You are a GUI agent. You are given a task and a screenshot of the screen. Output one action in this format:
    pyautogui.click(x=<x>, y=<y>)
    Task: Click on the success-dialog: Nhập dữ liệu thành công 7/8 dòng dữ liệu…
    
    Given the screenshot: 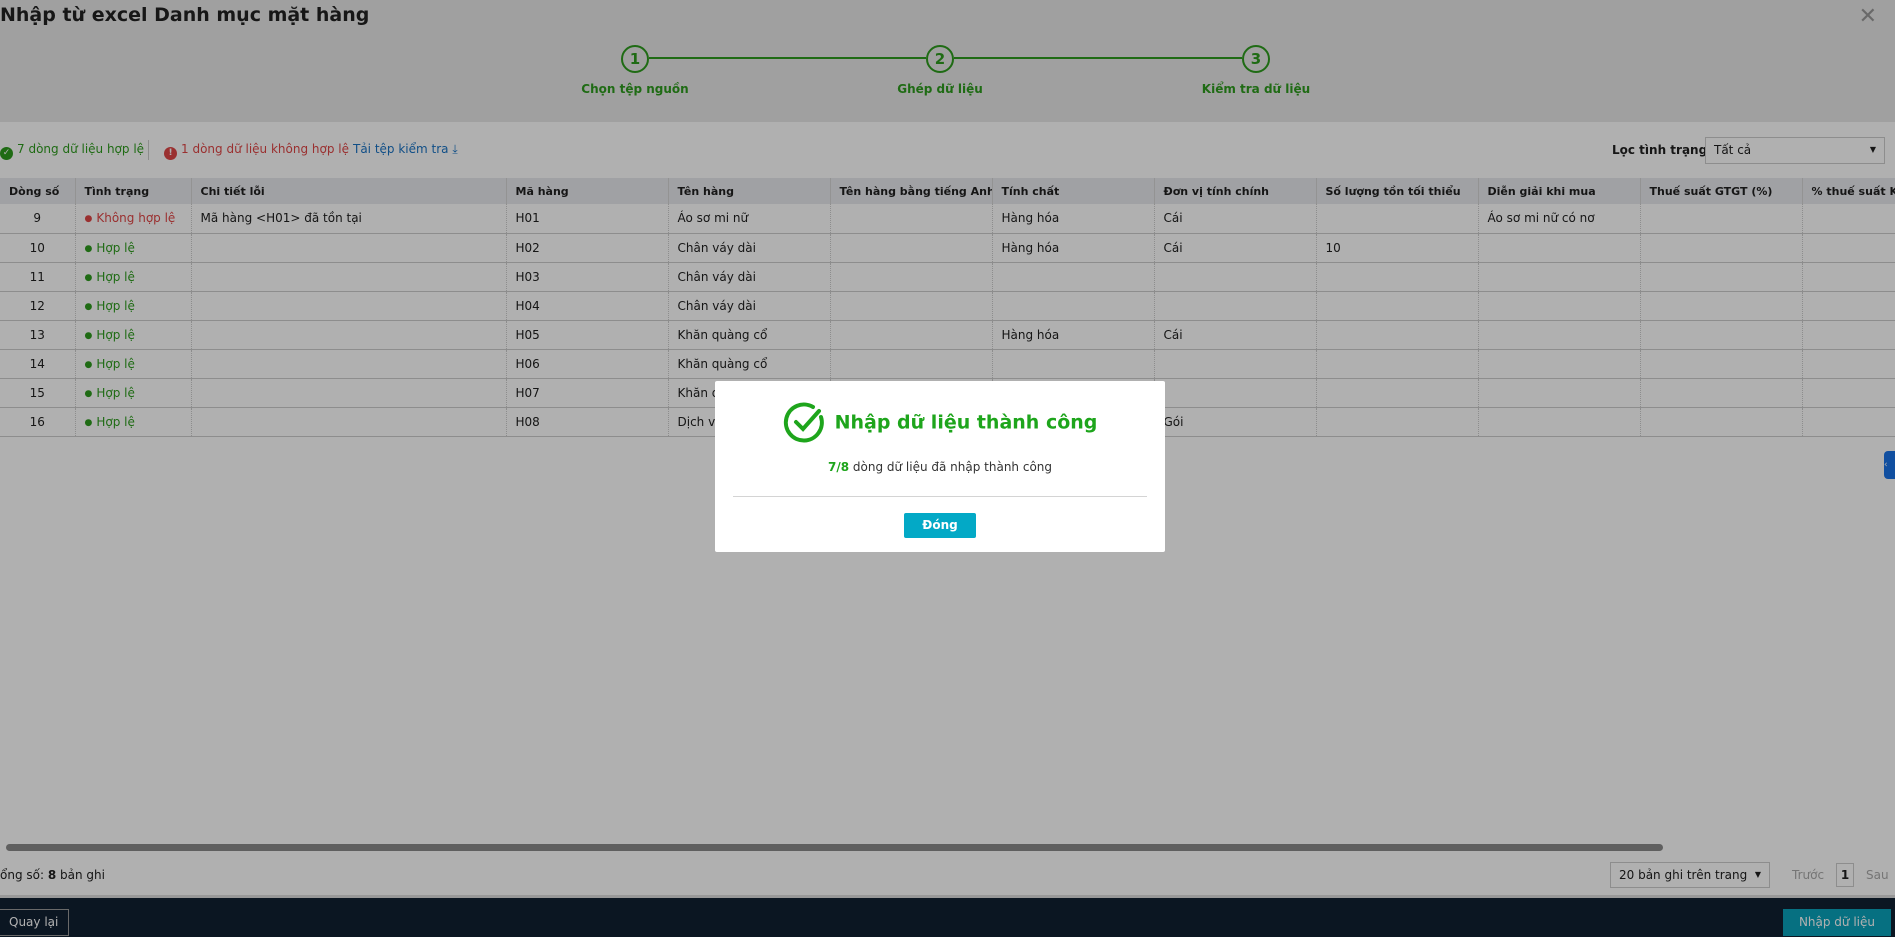 What is the action you would take?
    pyautogui.click(x=940, y=466)
    